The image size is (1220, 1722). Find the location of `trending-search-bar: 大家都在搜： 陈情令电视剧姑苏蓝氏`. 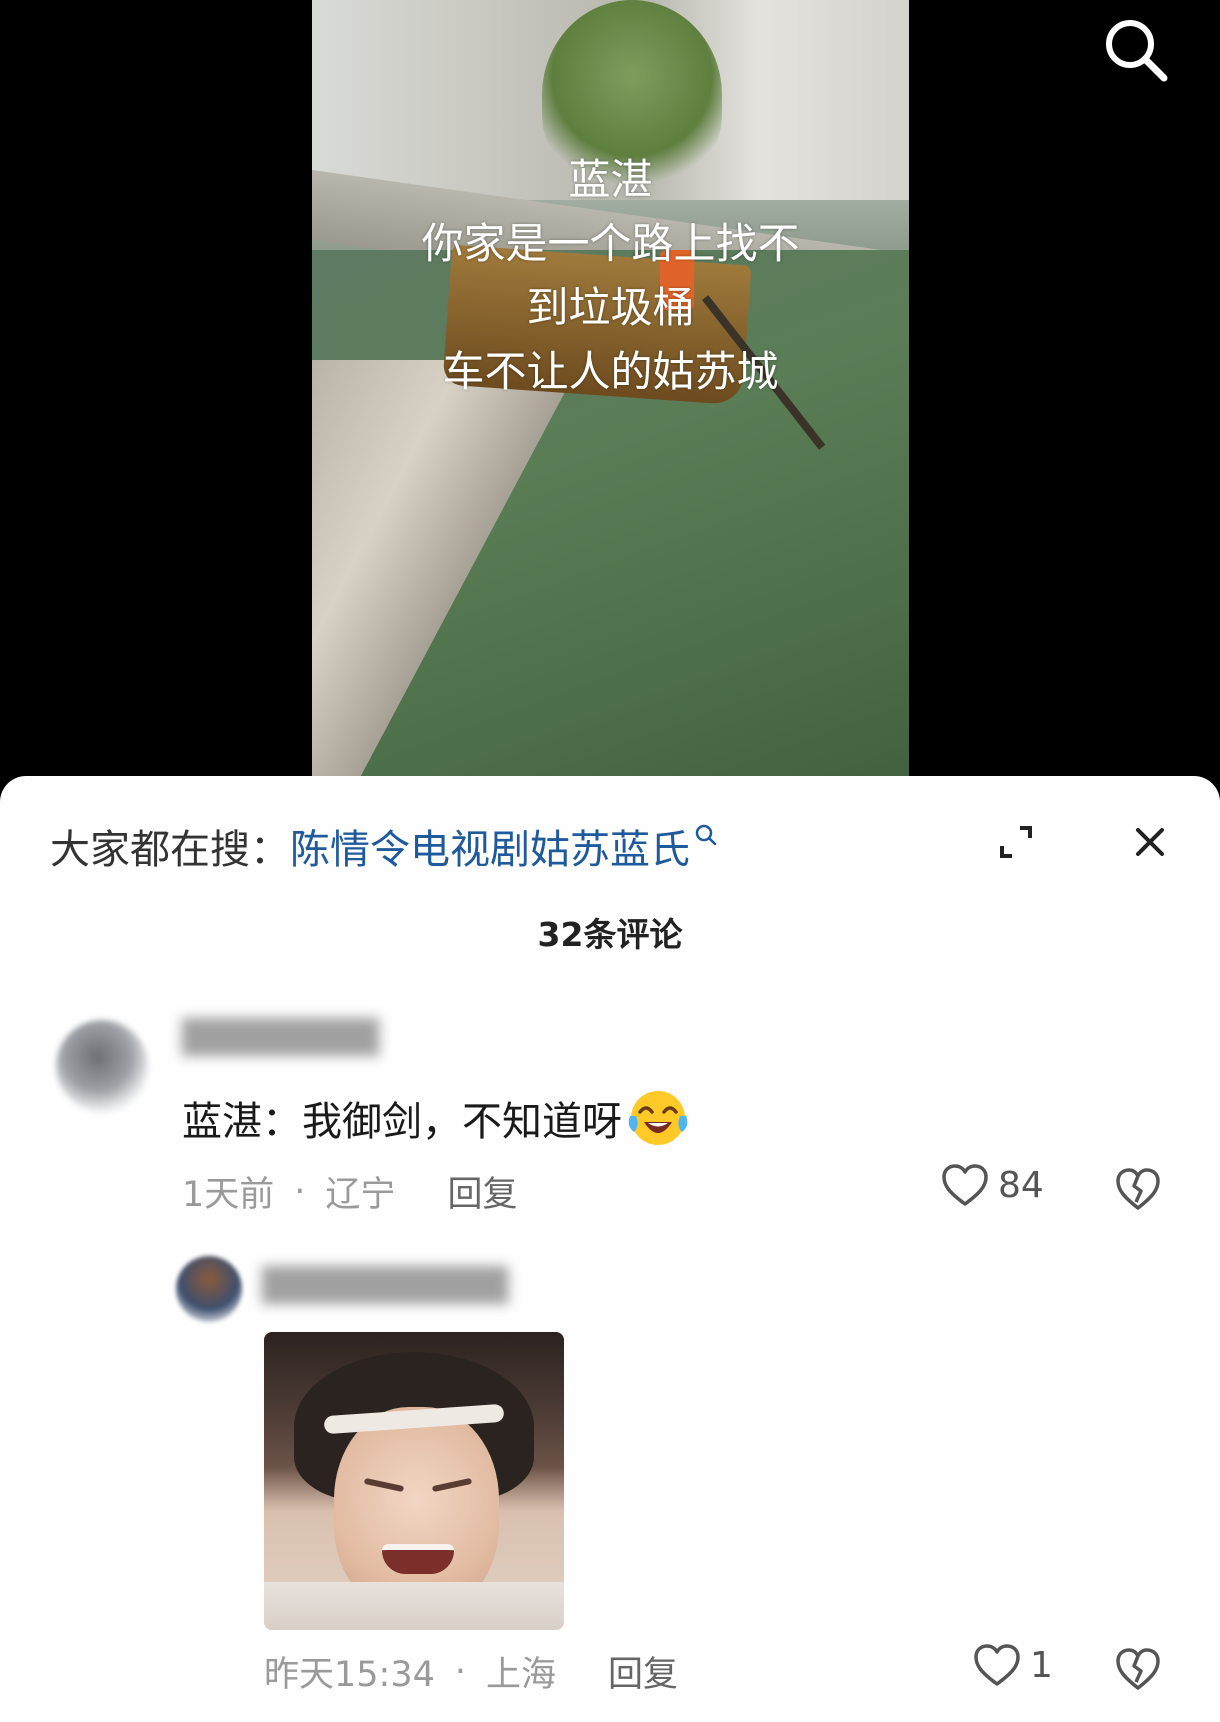

trending-search-bar: 大家都在搜： 陈情令电视剧姑苏蓝氏 is located at coordinates (384, 846).